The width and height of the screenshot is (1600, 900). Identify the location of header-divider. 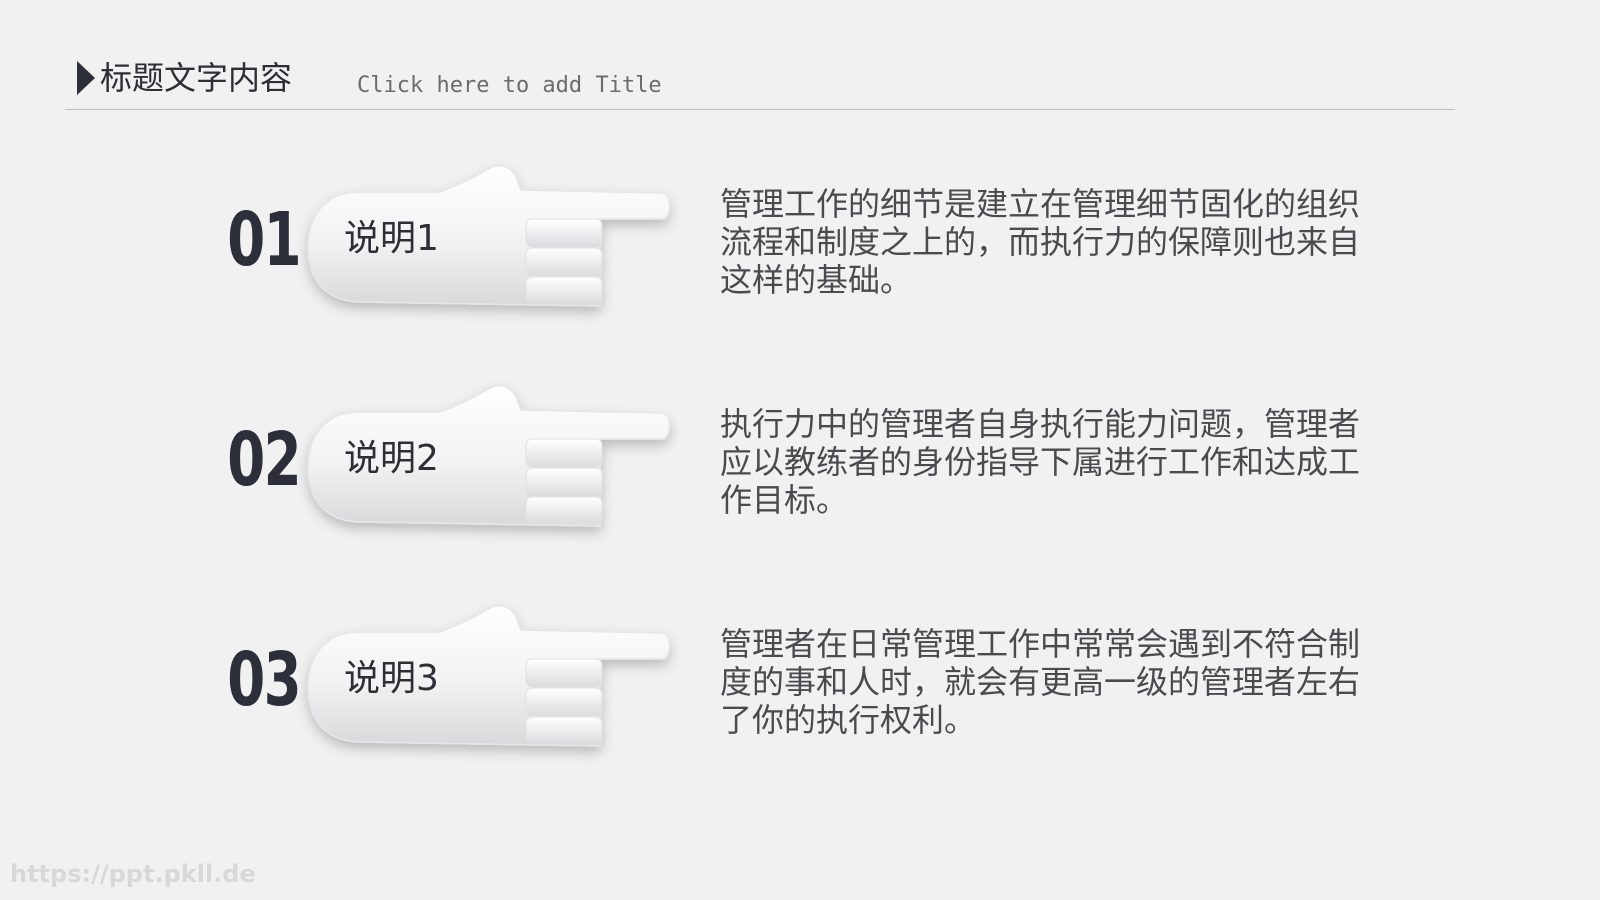
(760, 109).